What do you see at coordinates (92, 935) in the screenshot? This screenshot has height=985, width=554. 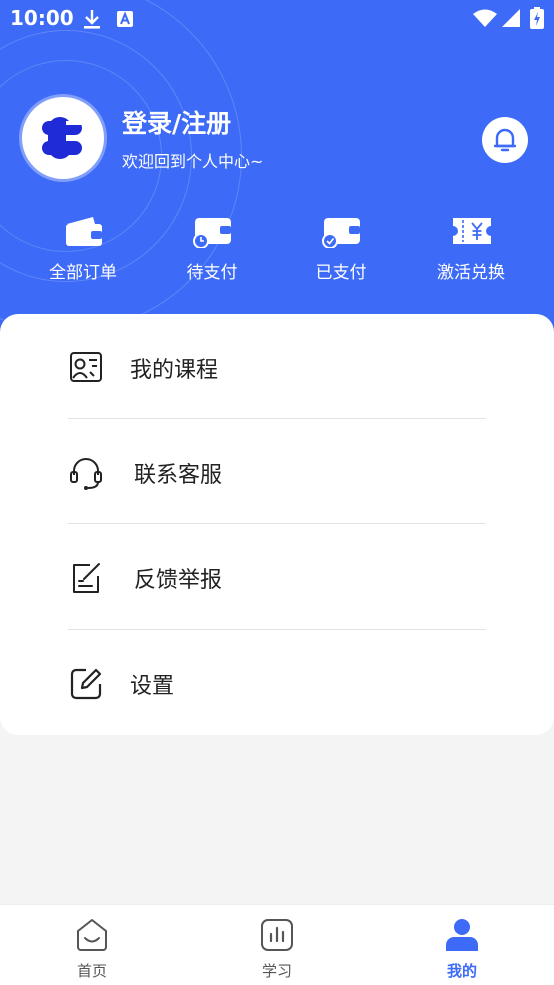 I see `home-icon` at bounding box center [92, 935].